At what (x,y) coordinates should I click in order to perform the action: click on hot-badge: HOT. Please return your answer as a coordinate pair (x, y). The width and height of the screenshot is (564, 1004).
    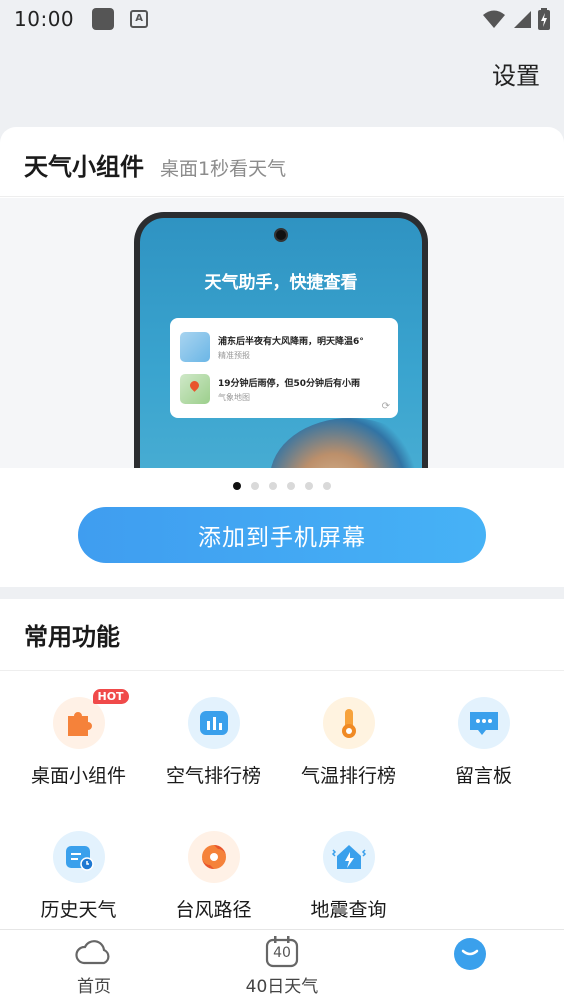
    Looking at the image, I should click on (110, 696).